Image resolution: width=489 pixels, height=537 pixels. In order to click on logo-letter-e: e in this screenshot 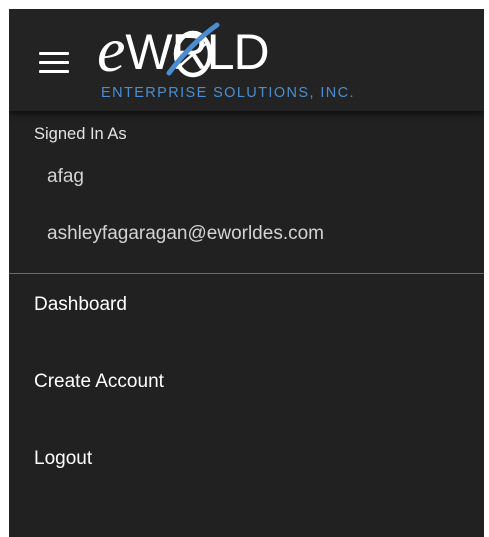, I will do `click(111, 49)`.